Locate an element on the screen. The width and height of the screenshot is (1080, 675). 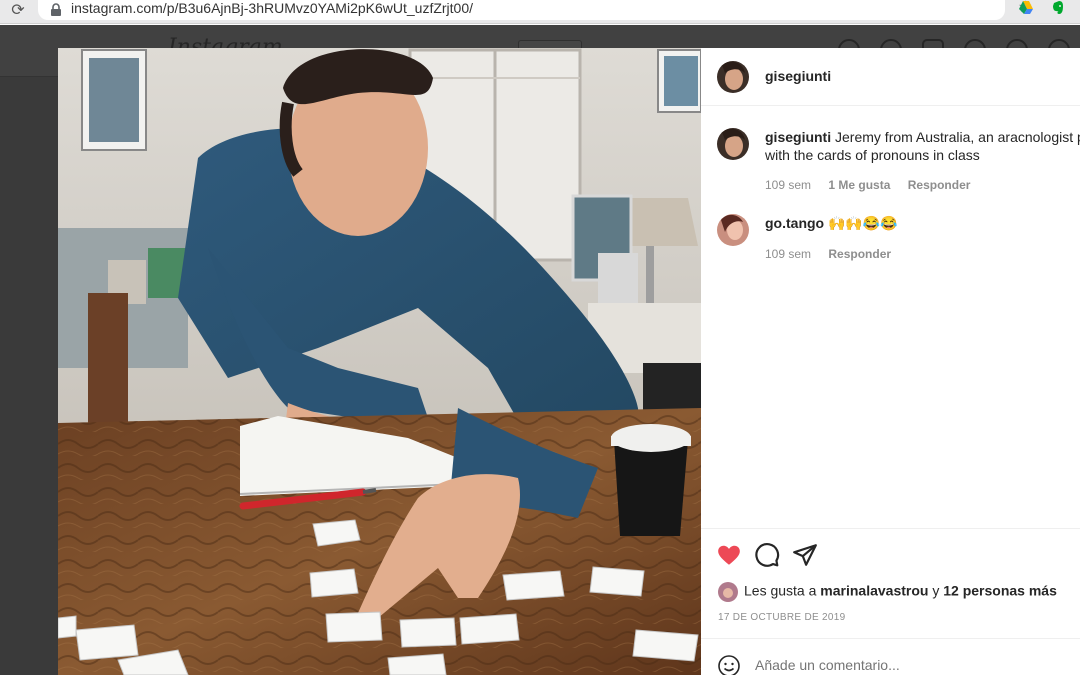
author-avatar is located at coordinates (733, 77).